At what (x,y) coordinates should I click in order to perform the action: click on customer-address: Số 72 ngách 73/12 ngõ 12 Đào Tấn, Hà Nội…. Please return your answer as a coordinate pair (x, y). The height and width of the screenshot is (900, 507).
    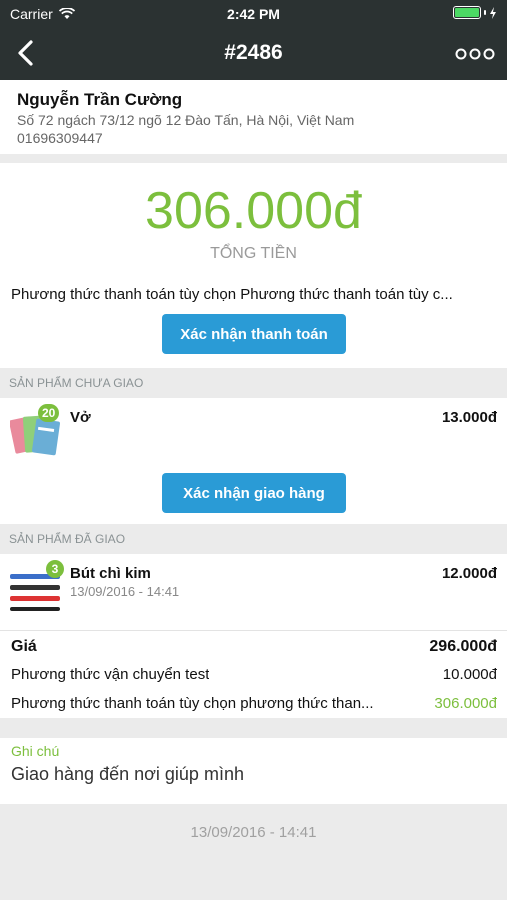
    Looking at the image, I should click on (186, 120).